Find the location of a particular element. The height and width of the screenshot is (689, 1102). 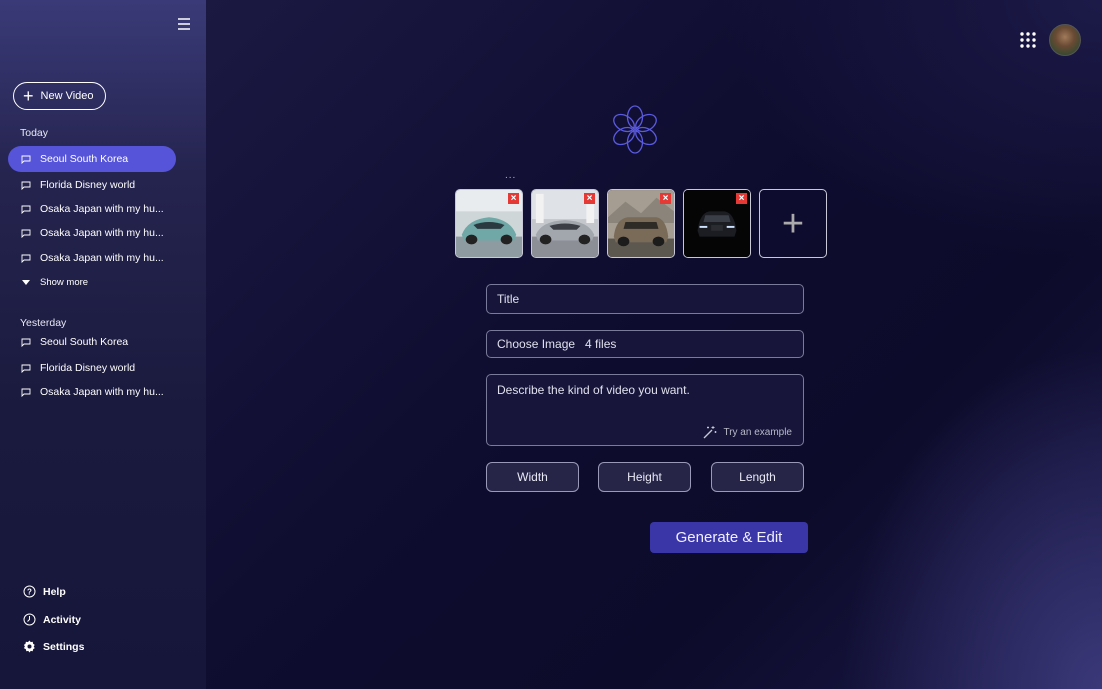

chat-item-seoul-yesterday: Seoul South Korea is located at coordinates (92, 342).